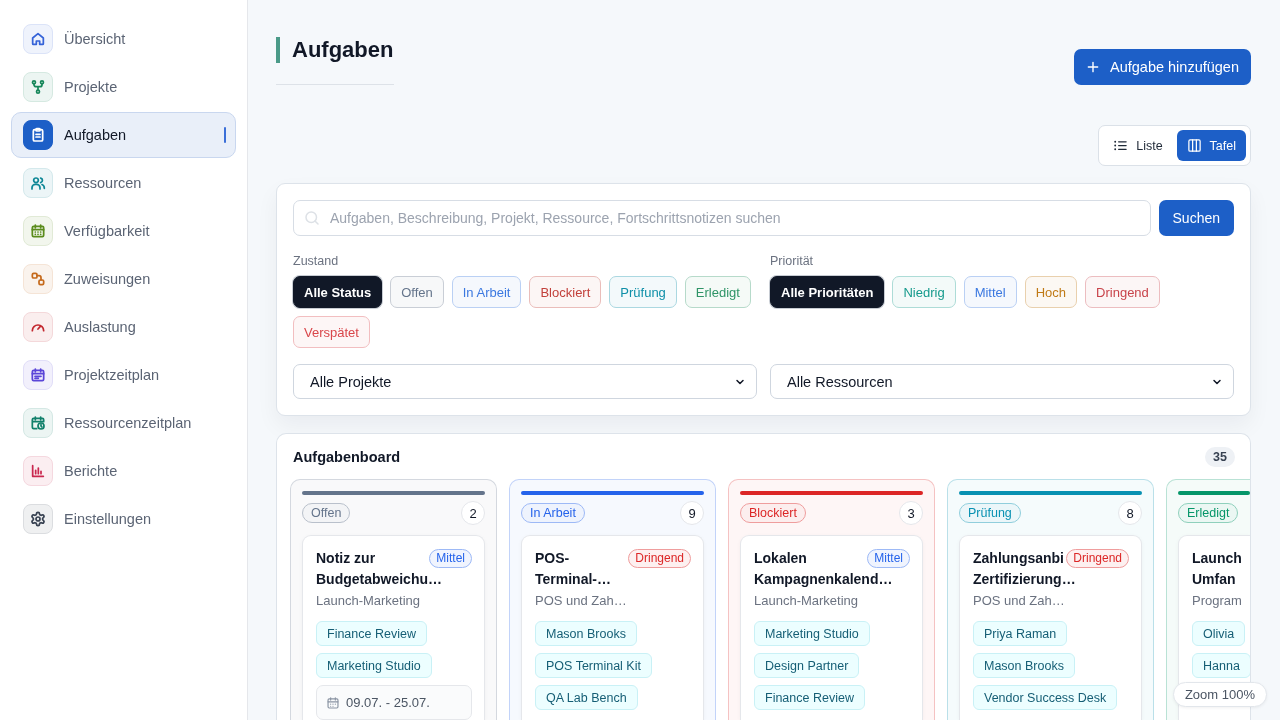 The image size is (1280, 720). Describe the element at coordinates (123, 375) in the screenshot. I see `nav-item: Projektzeitplan` at that location.